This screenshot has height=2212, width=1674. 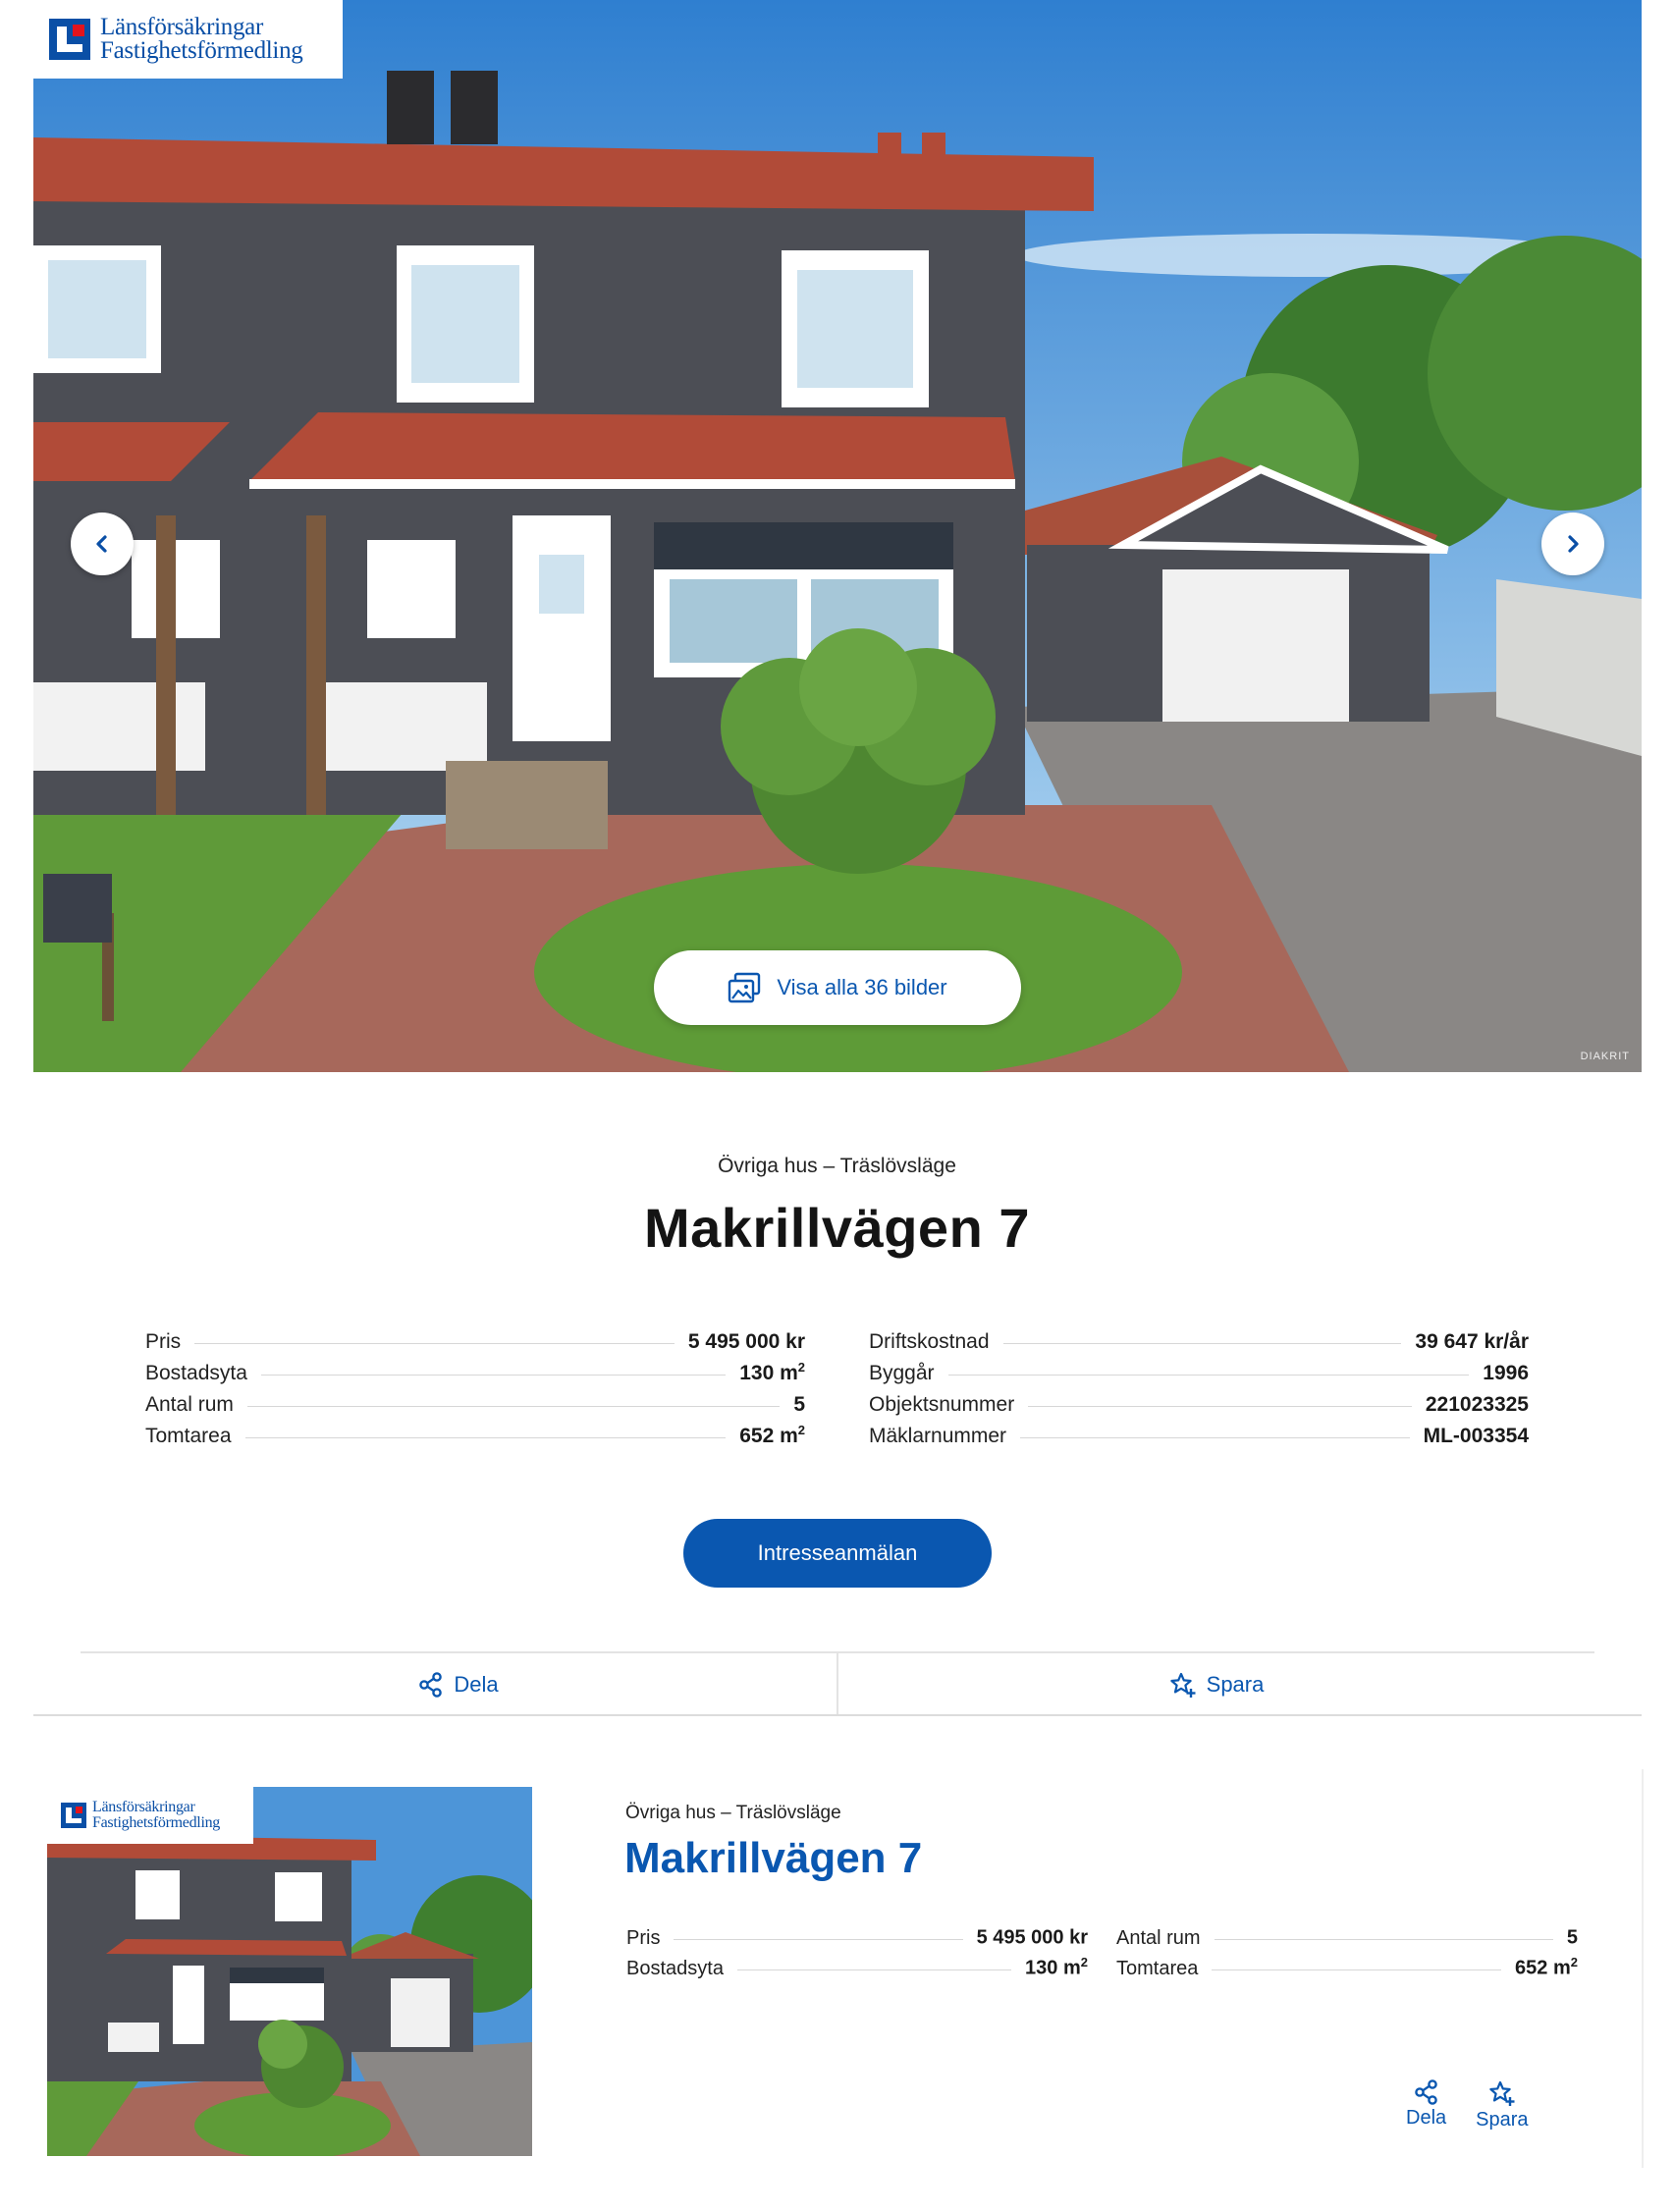 I want to click on save-button: Spara, so click(x=1215, y=1684).